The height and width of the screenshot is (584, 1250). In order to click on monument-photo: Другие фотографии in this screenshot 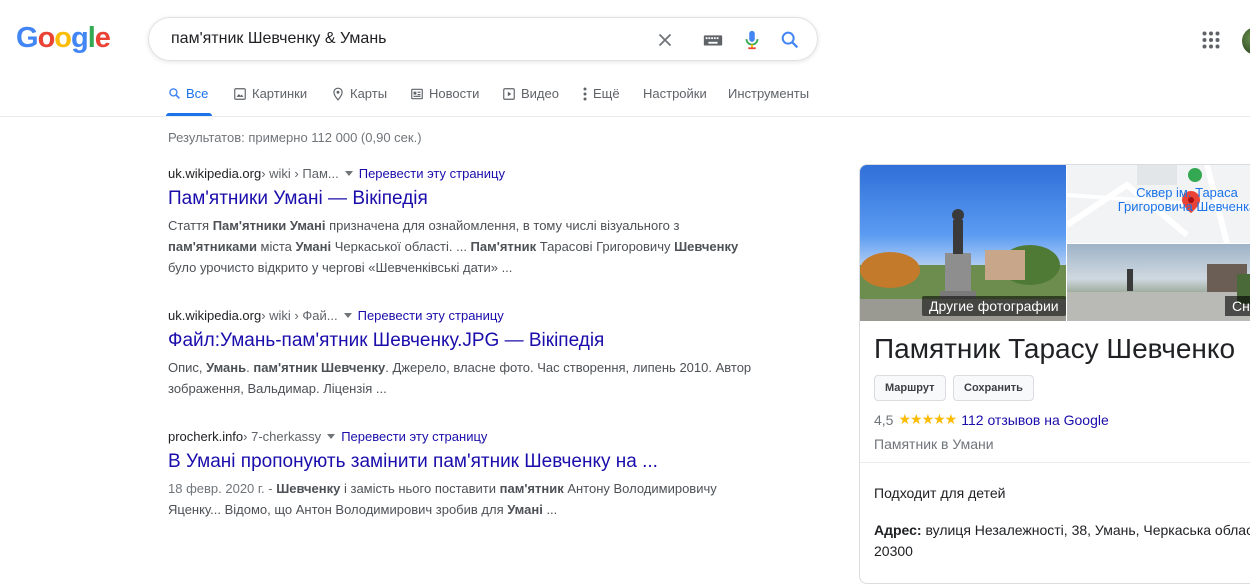, I will do `click(963, 243)`.